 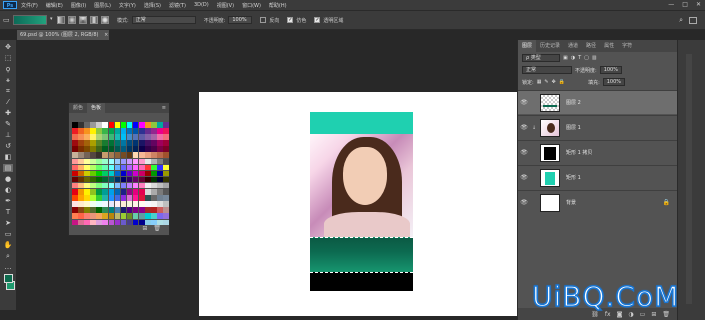 What do you see at coordinates (127, 5) in the screenshot?
I see `menu-type: 文字(Y)` at bounding box center [127, 5].